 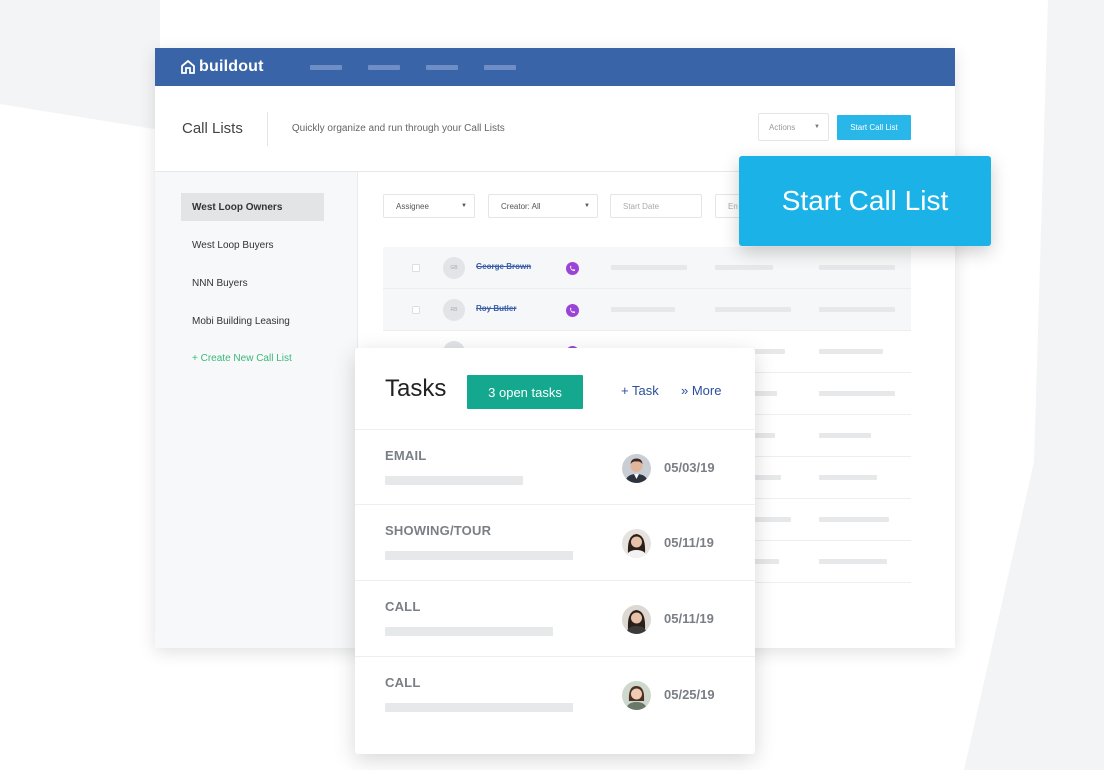 What do you see at coordinates (641, 206) in the screenshot?
I see `start-date-placeholder: Start Date` at bounding box center [641, 206].